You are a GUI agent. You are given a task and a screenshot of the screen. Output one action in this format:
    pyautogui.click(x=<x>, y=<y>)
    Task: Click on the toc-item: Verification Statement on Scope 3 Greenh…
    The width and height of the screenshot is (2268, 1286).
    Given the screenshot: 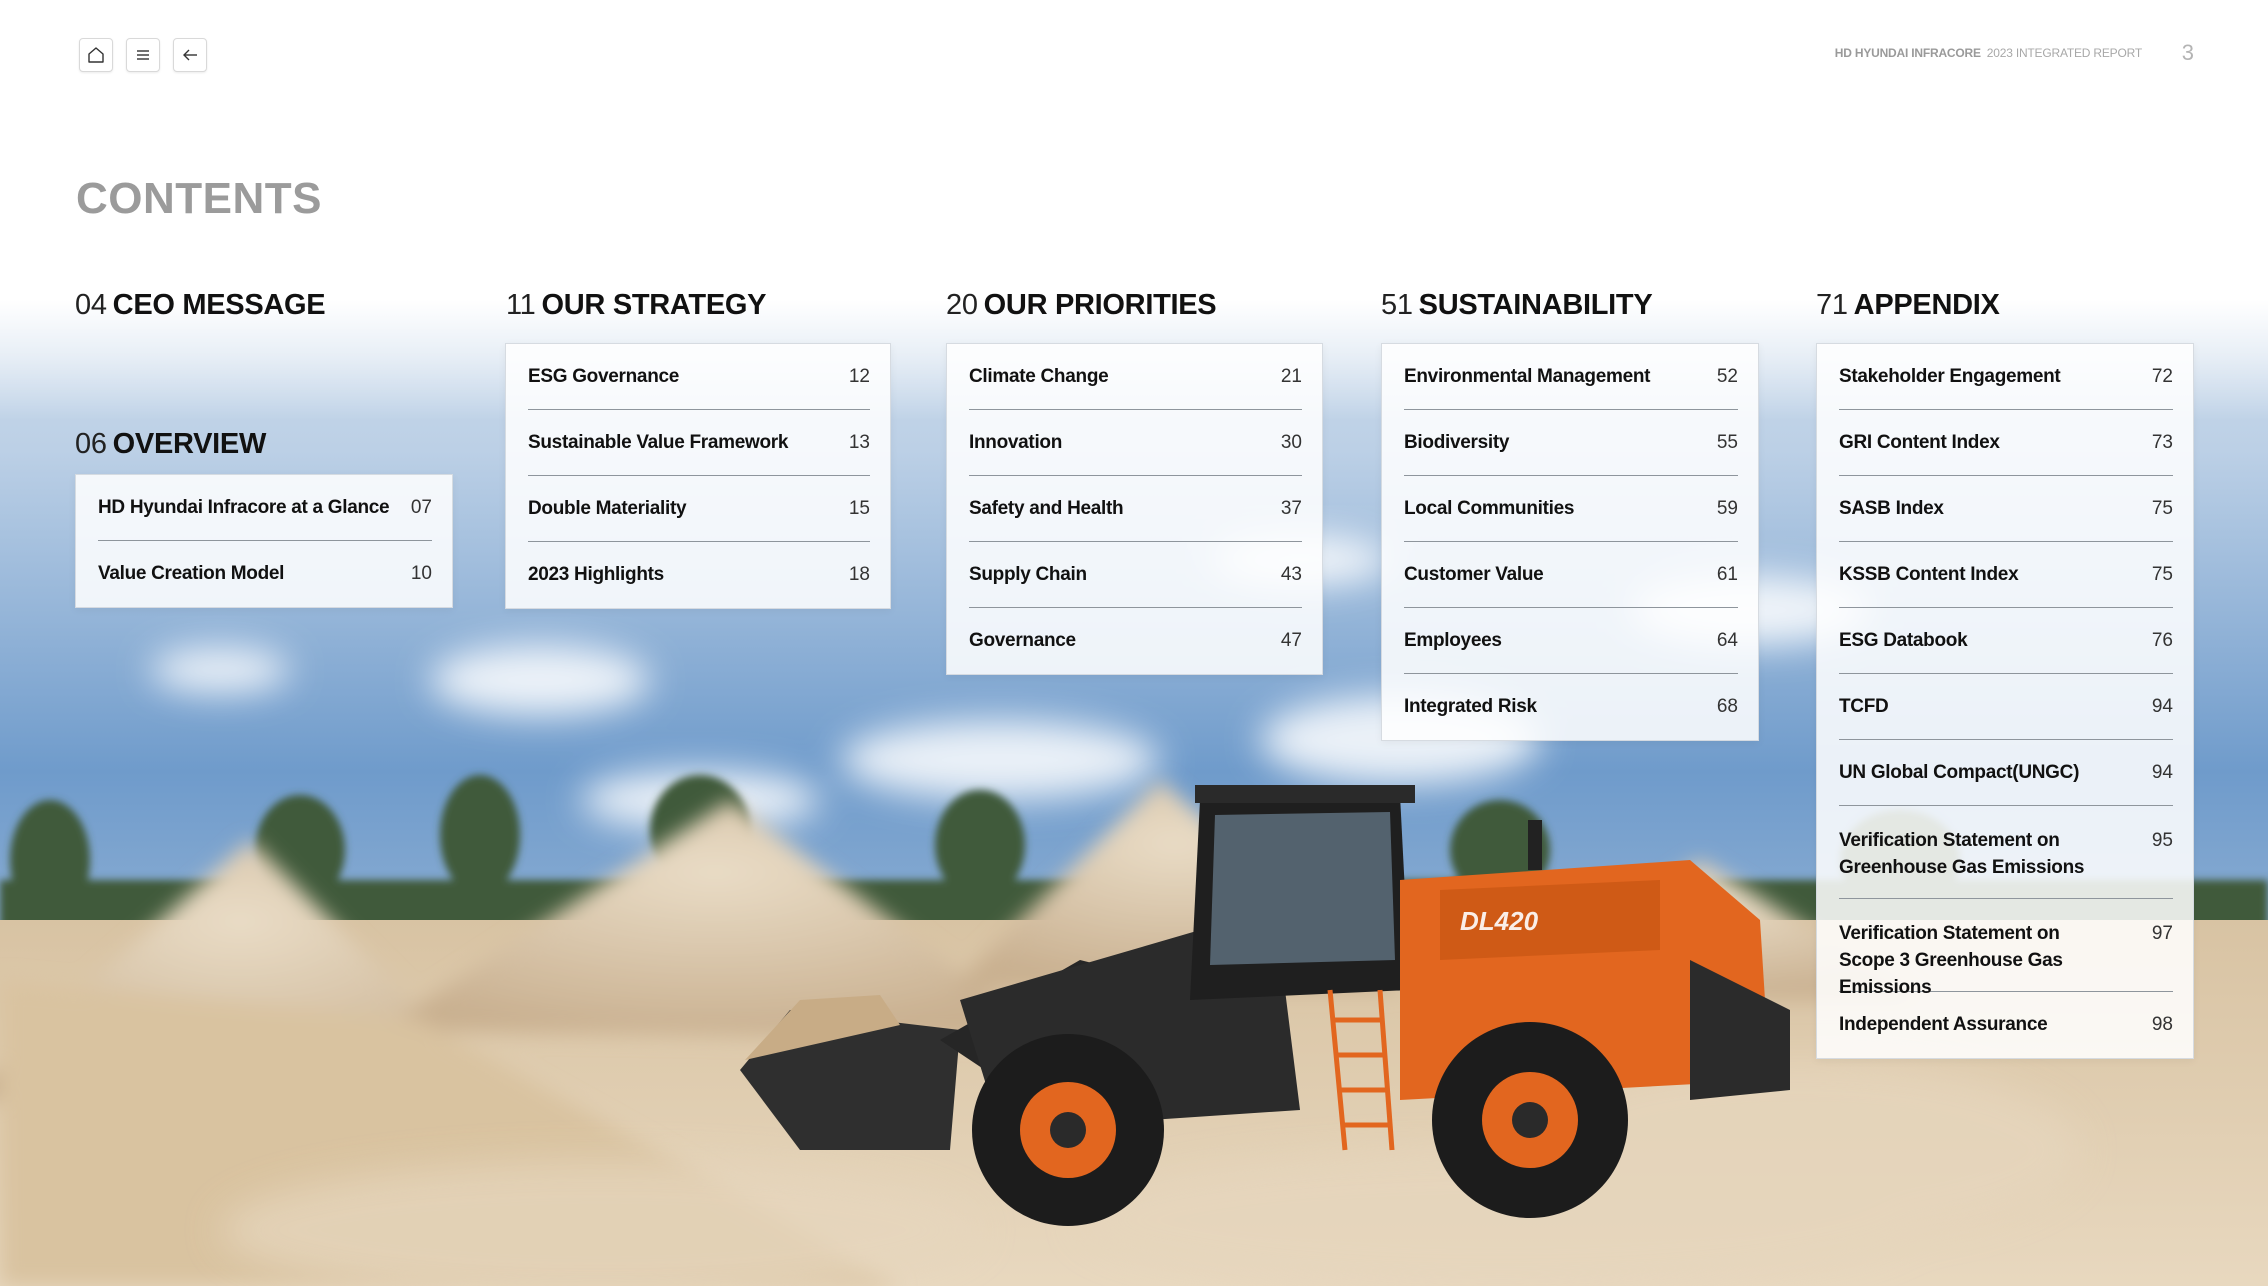 What is the action you would take?
    pyautogui.click(x=2006, y=948)
    